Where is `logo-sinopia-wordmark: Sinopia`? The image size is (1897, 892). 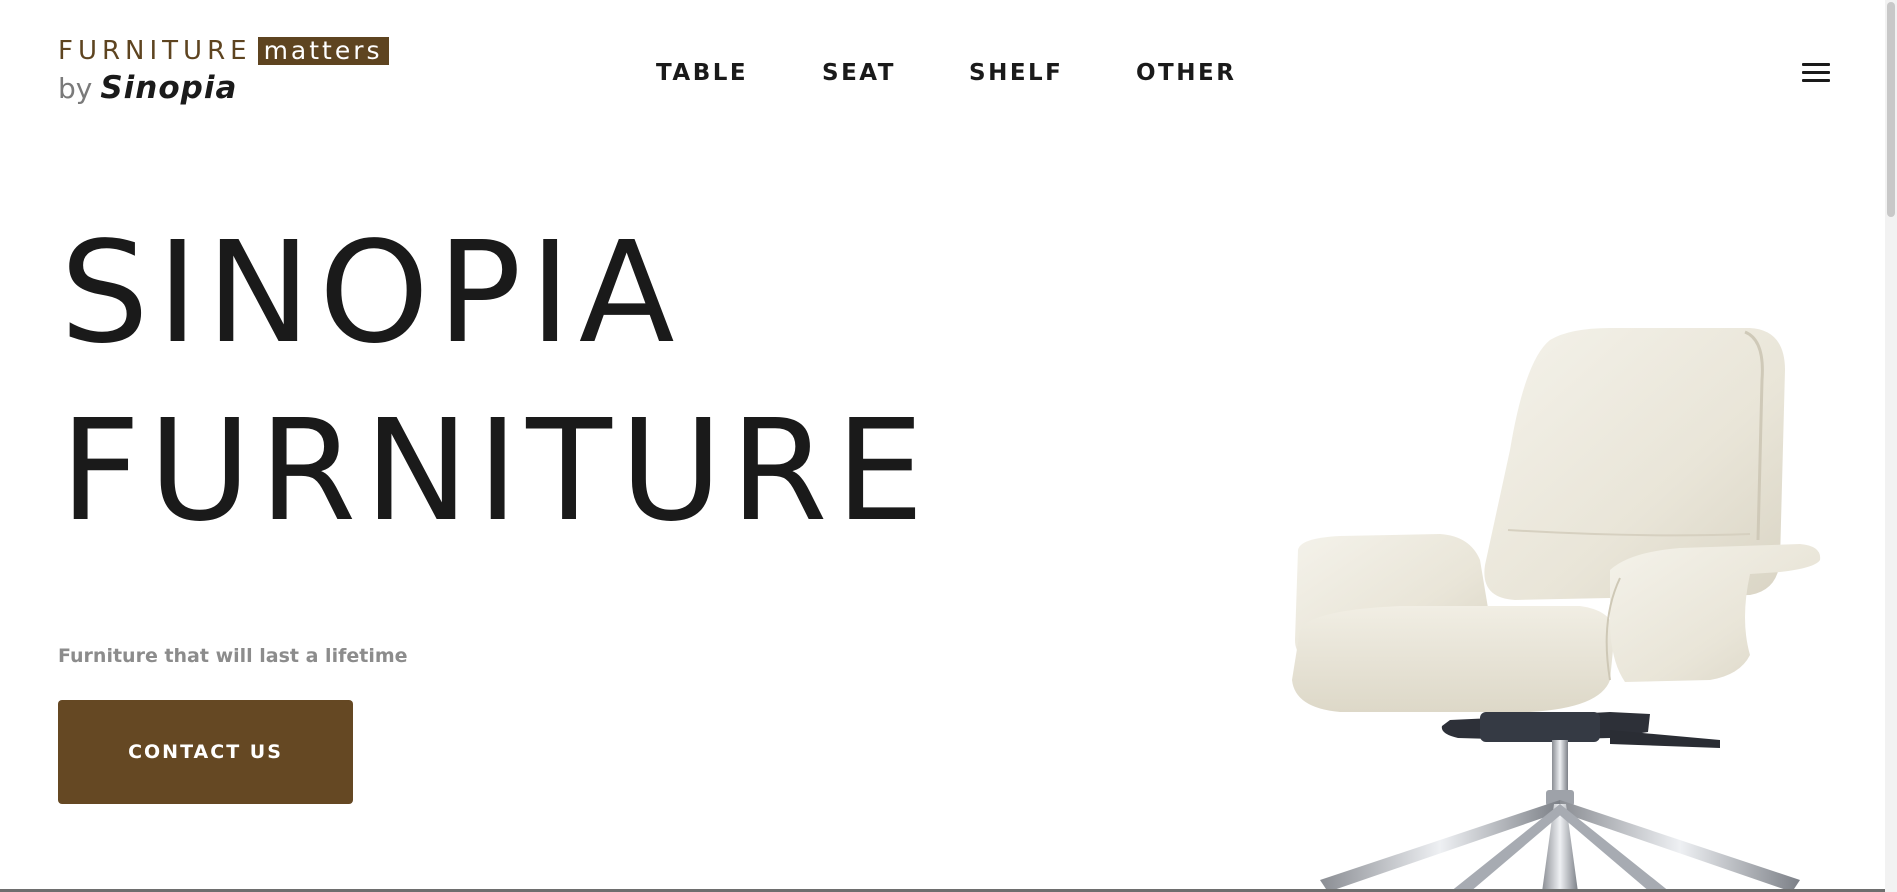
logo-sinopia-wordmark: Sinopia is located at coordinates (169, 88).